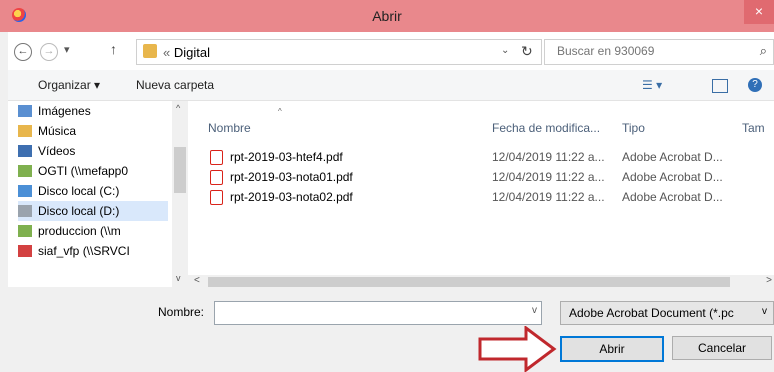 The height and width of the screenshot is (372, 774). Describe the element at coordinates (371, 313) in the screenshot. I see `file-name-input` at that location.